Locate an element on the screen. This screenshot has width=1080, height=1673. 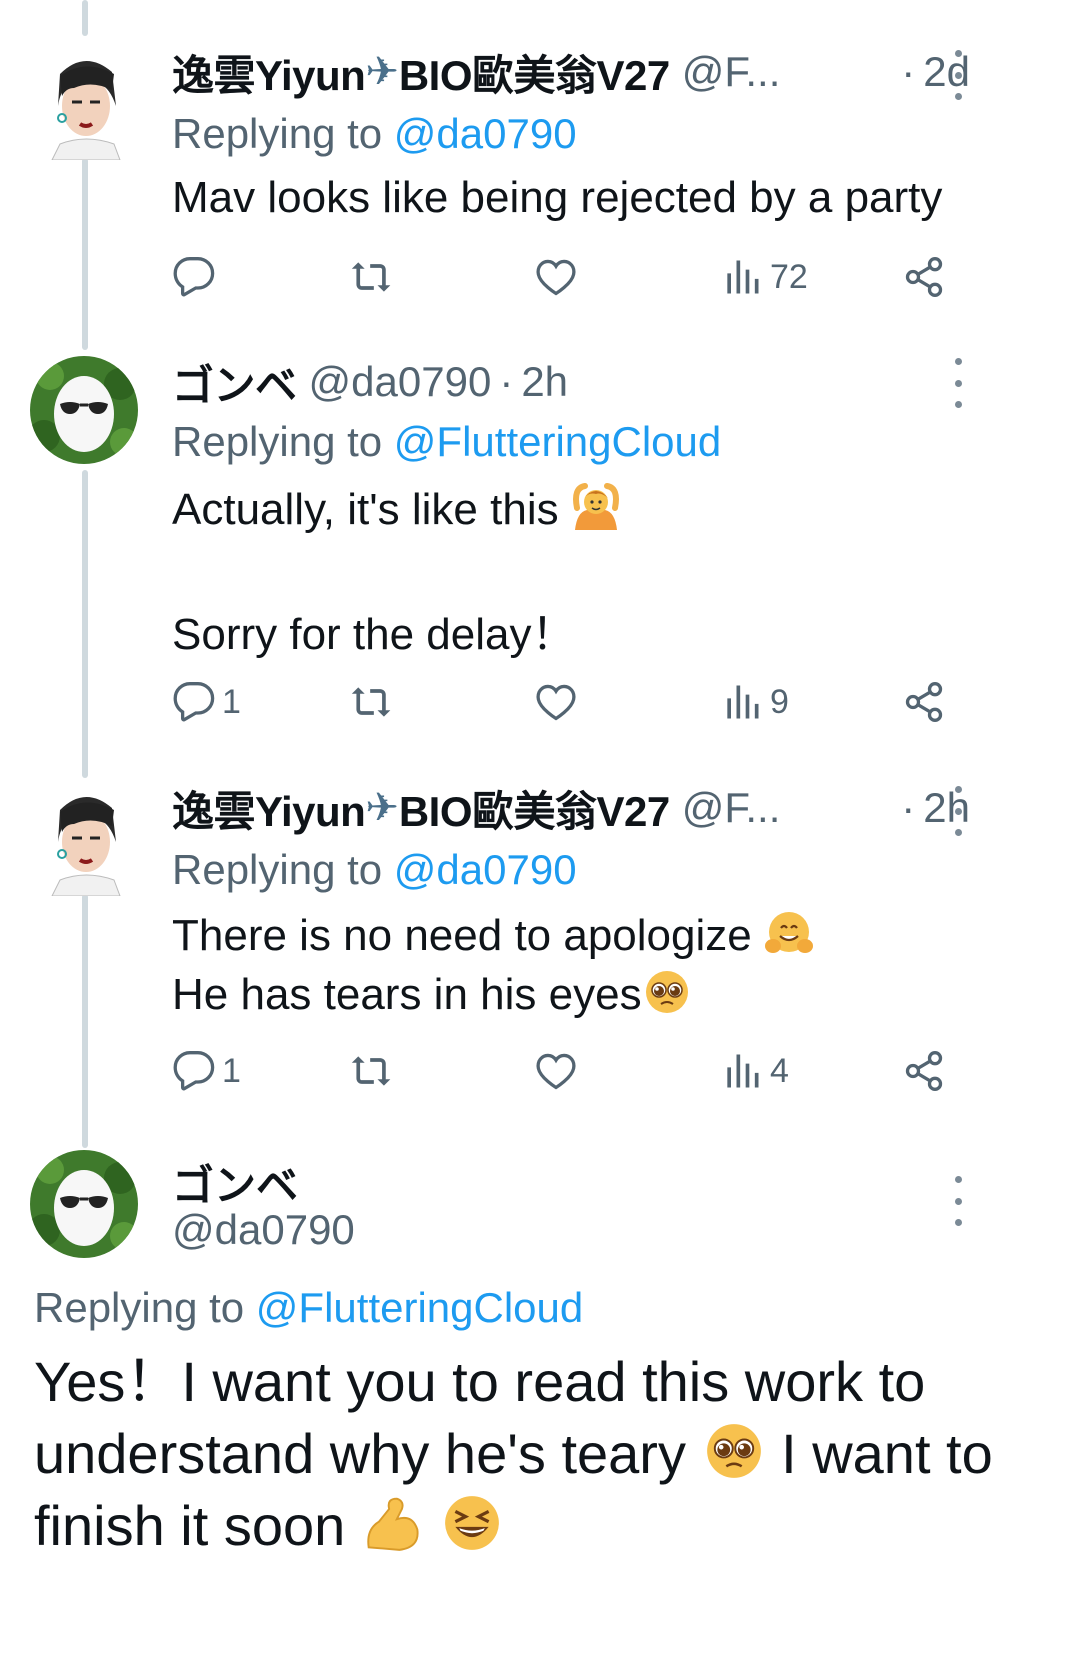
tweet-header: 逸雲Yiyun ✈ BIO歐美翁V27 @F... · 2h is located at coordinates (571, 808).